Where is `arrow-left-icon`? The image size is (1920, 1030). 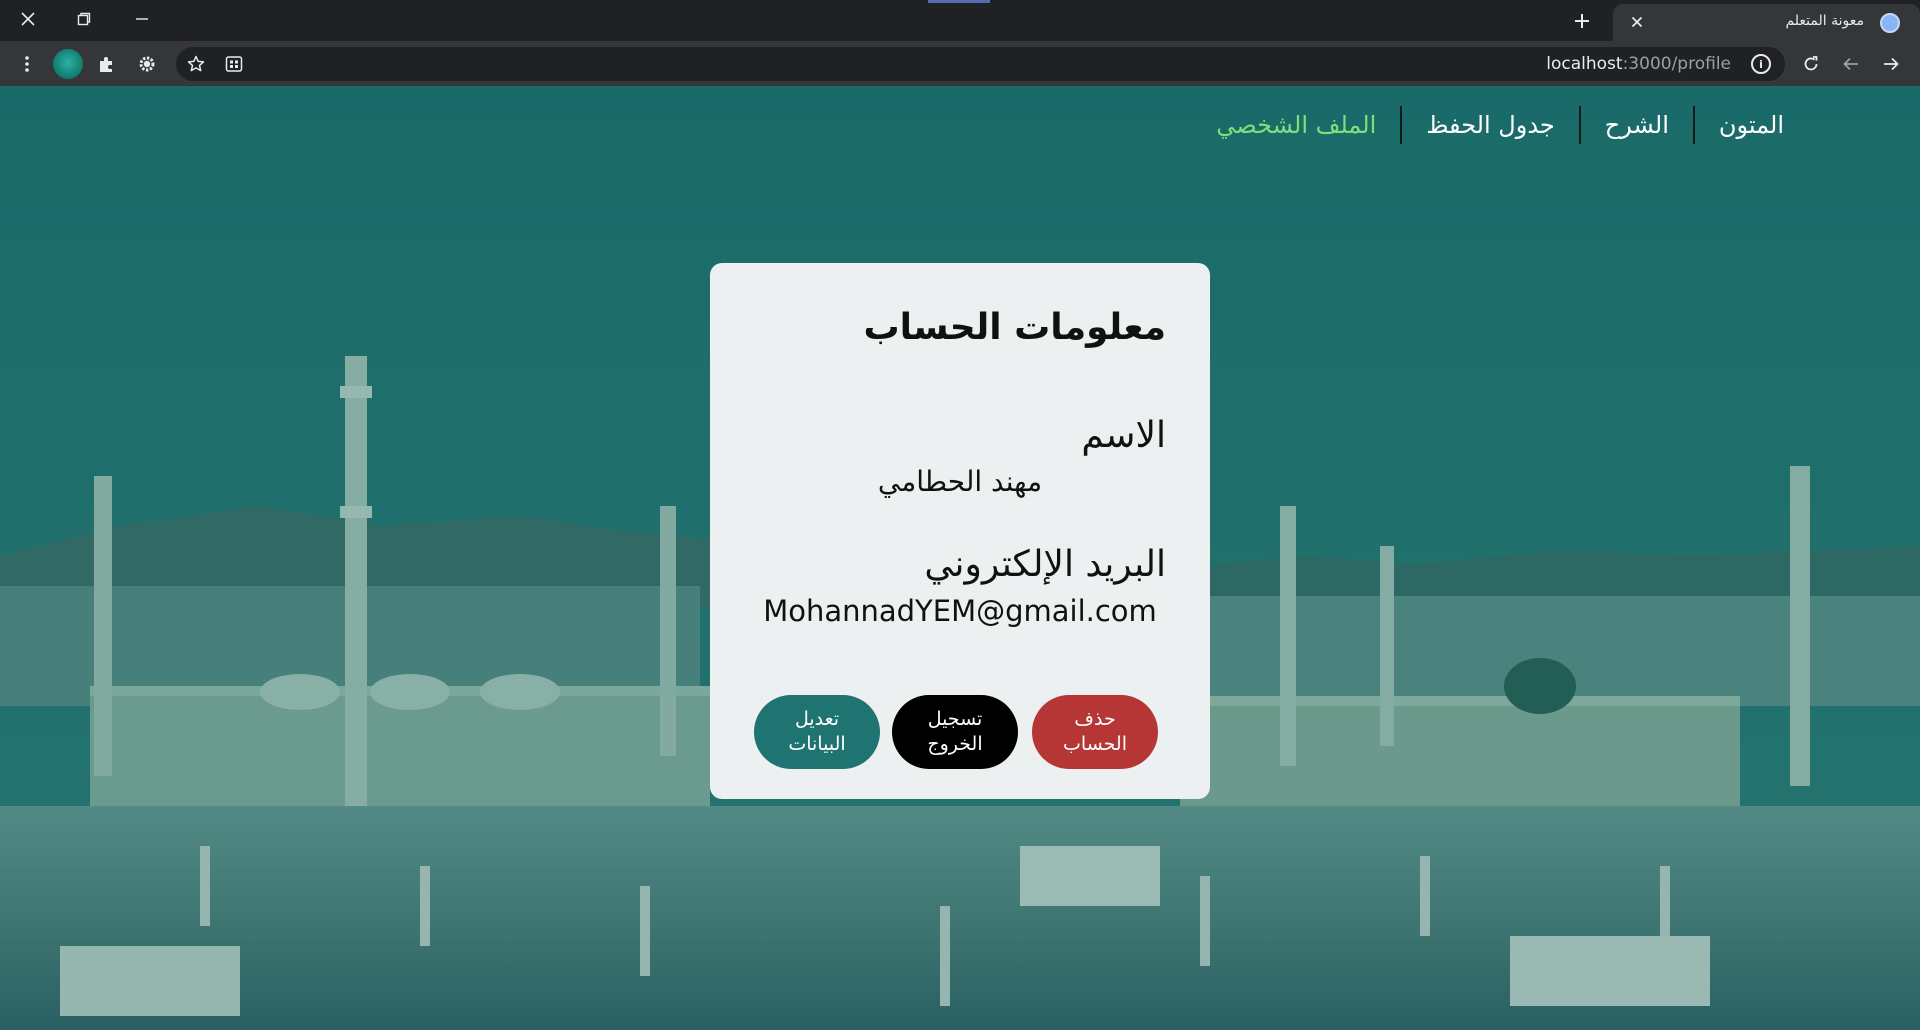
arrow-left-icon is located at coordinates (1850, 64).